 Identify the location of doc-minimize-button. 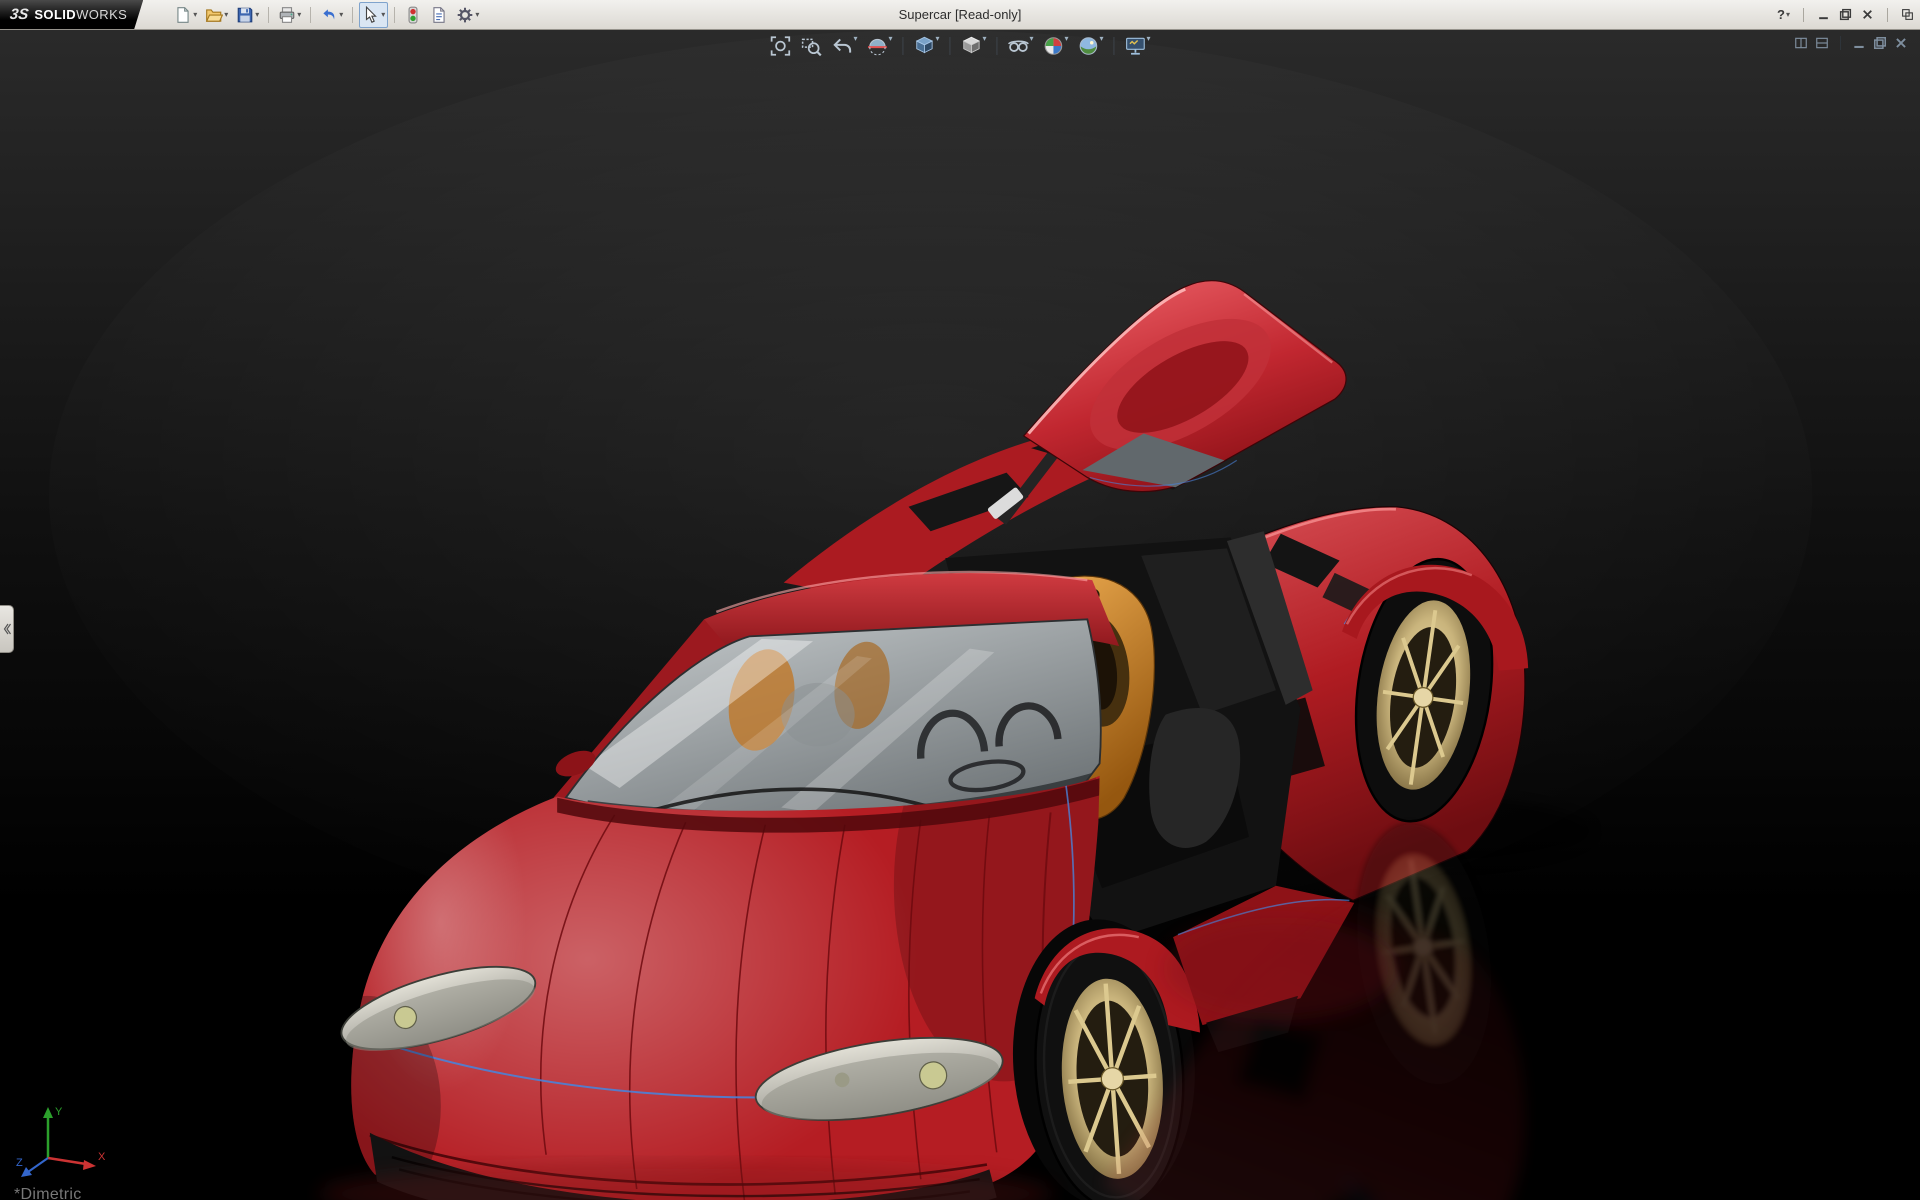
(1859, 43).